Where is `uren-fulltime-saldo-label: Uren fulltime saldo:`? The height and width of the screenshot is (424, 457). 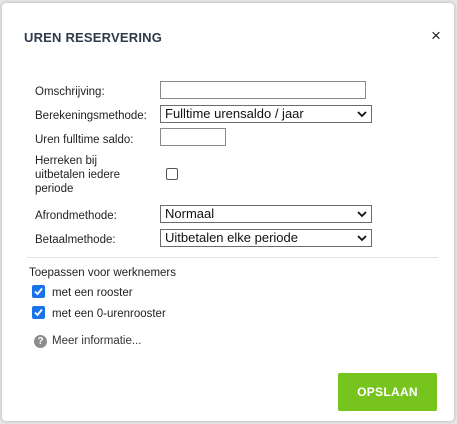 uren-fulltime-saldo-label: Uren fulltime saldo: is located at coordinates (84, 140).